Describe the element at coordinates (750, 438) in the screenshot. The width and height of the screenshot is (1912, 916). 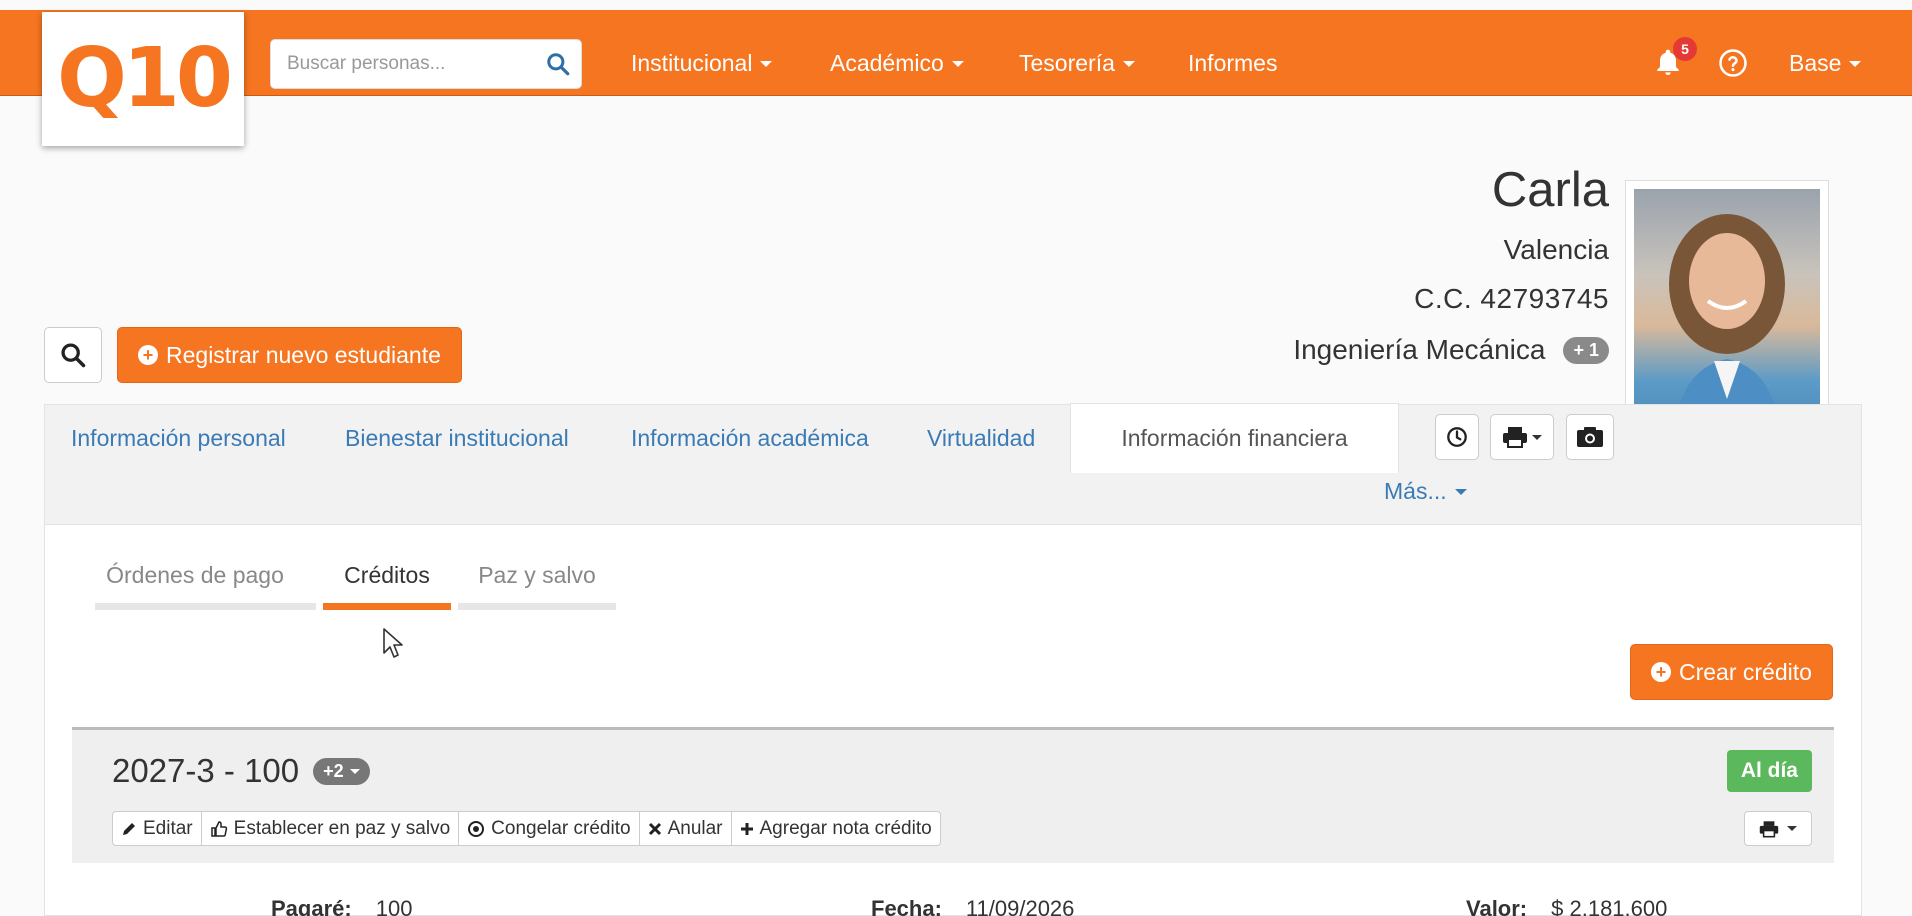
I see `tab-informacion-academica: Información académica` at that location.